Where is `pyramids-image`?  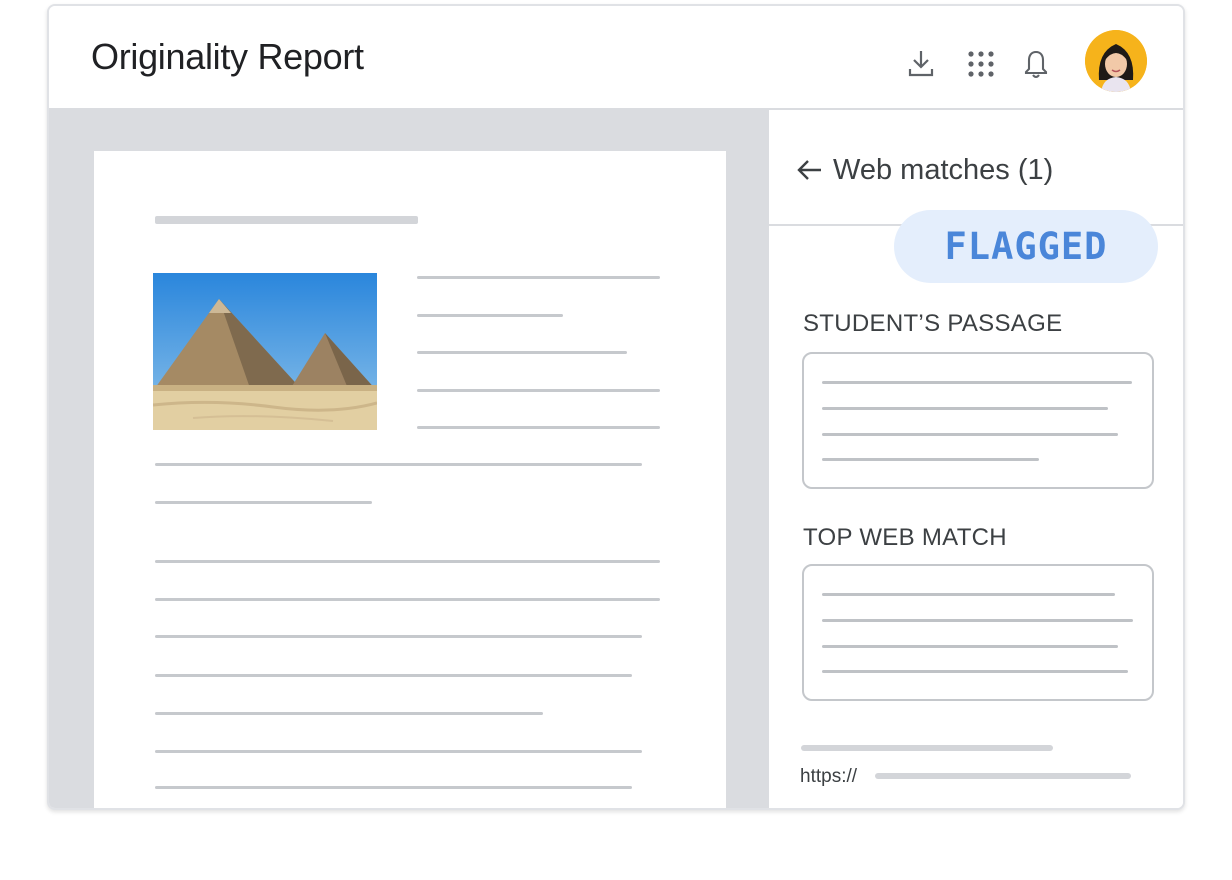 pyramids-image is located at coordinates (265, 351).